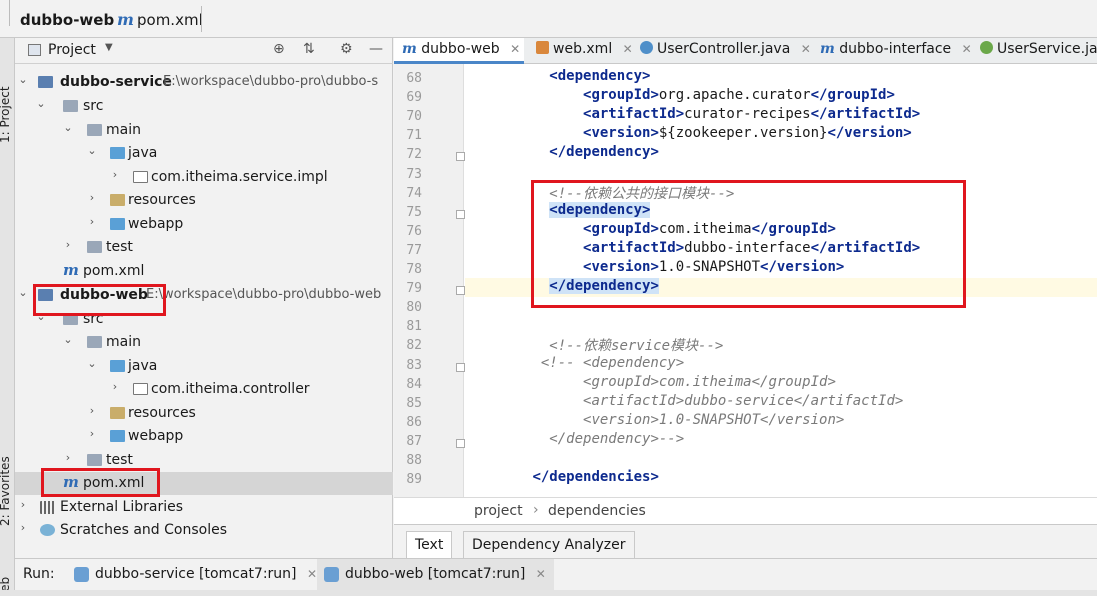  I want to click on code-line: <version>${zookeeper.version}</version>, so click(781, 134).